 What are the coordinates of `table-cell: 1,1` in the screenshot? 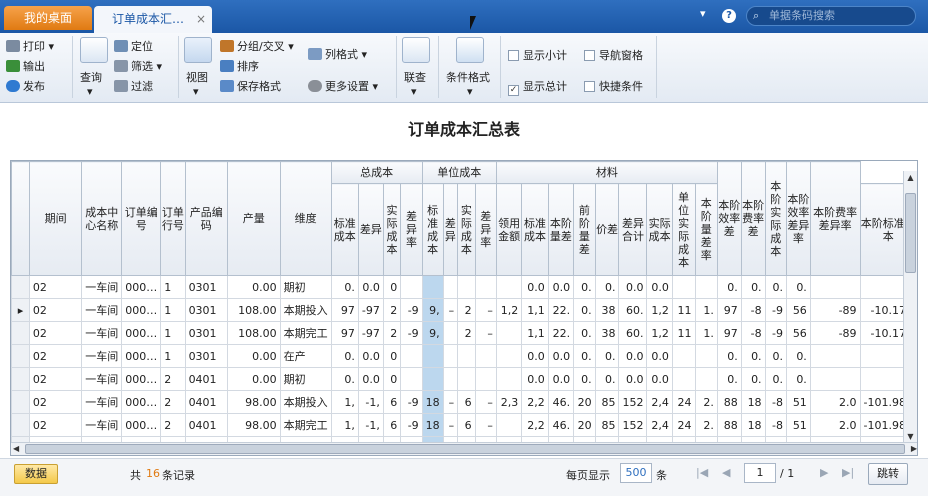 It's located at (535, 310).